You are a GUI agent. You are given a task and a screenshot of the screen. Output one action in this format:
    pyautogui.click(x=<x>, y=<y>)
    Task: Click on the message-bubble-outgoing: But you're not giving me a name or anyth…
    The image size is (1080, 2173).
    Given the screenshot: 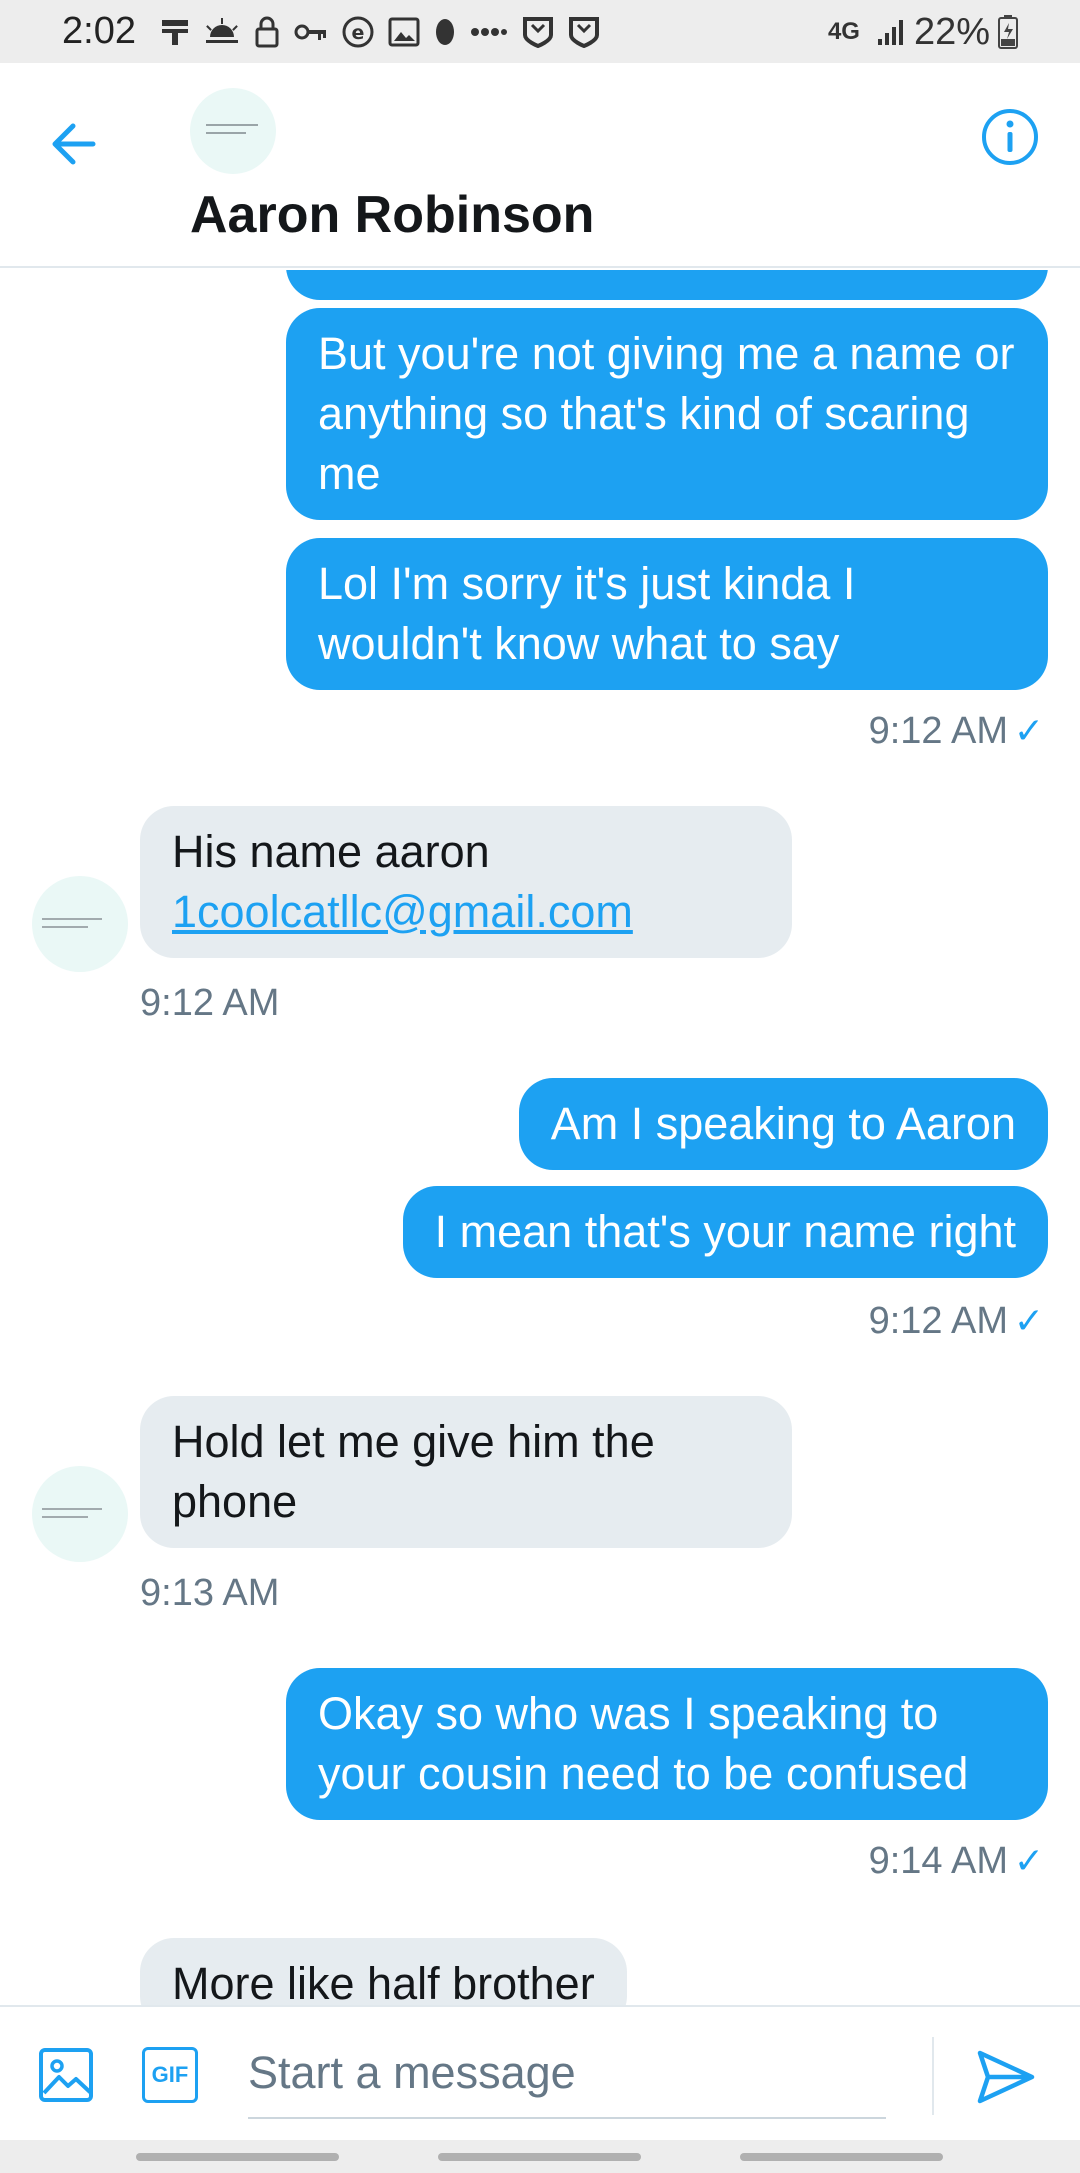 What is the action you would take?
    pyautogui.click(x=667, y=414)
    